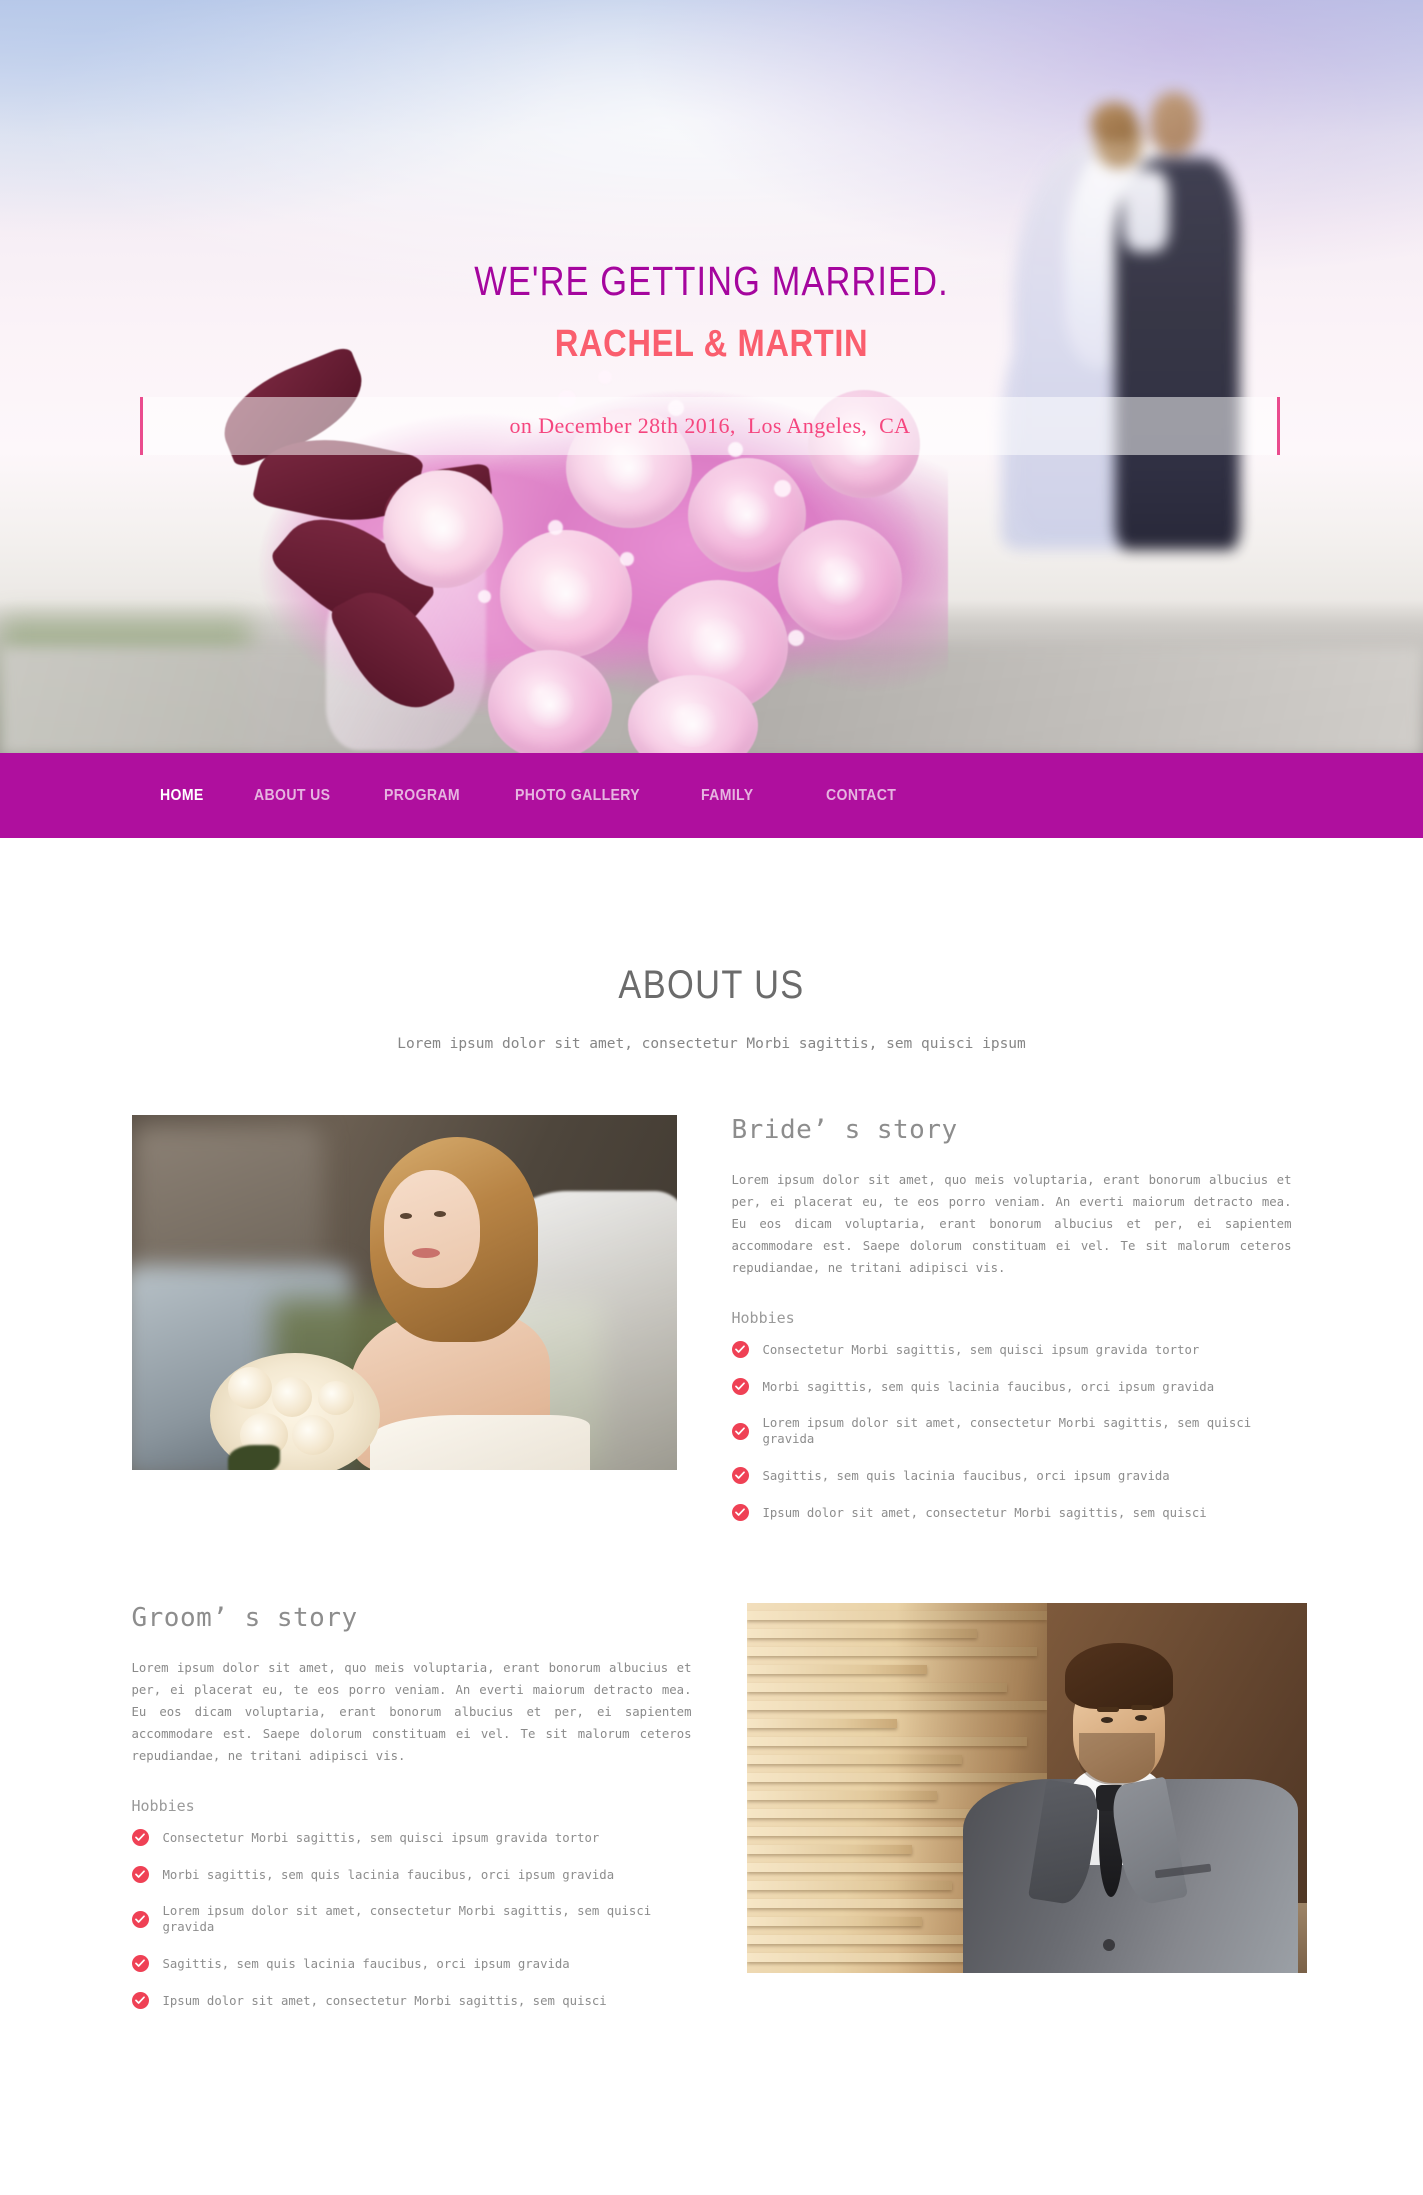  What do you see at coordinates (292, 796) in the screenshot?
I see `nav-item-about-us: ABOUT US` at bounding box center [292, 796].